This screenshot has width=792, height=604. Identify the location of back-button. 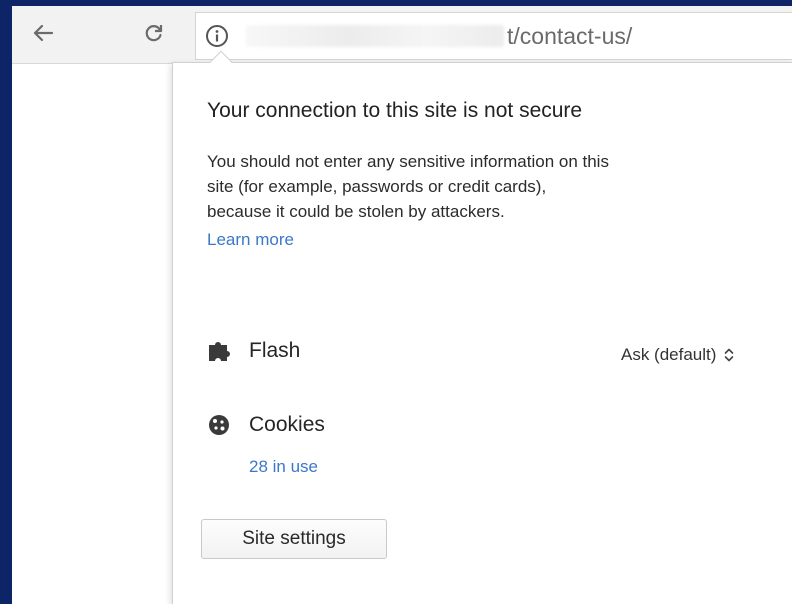
(43, 33).